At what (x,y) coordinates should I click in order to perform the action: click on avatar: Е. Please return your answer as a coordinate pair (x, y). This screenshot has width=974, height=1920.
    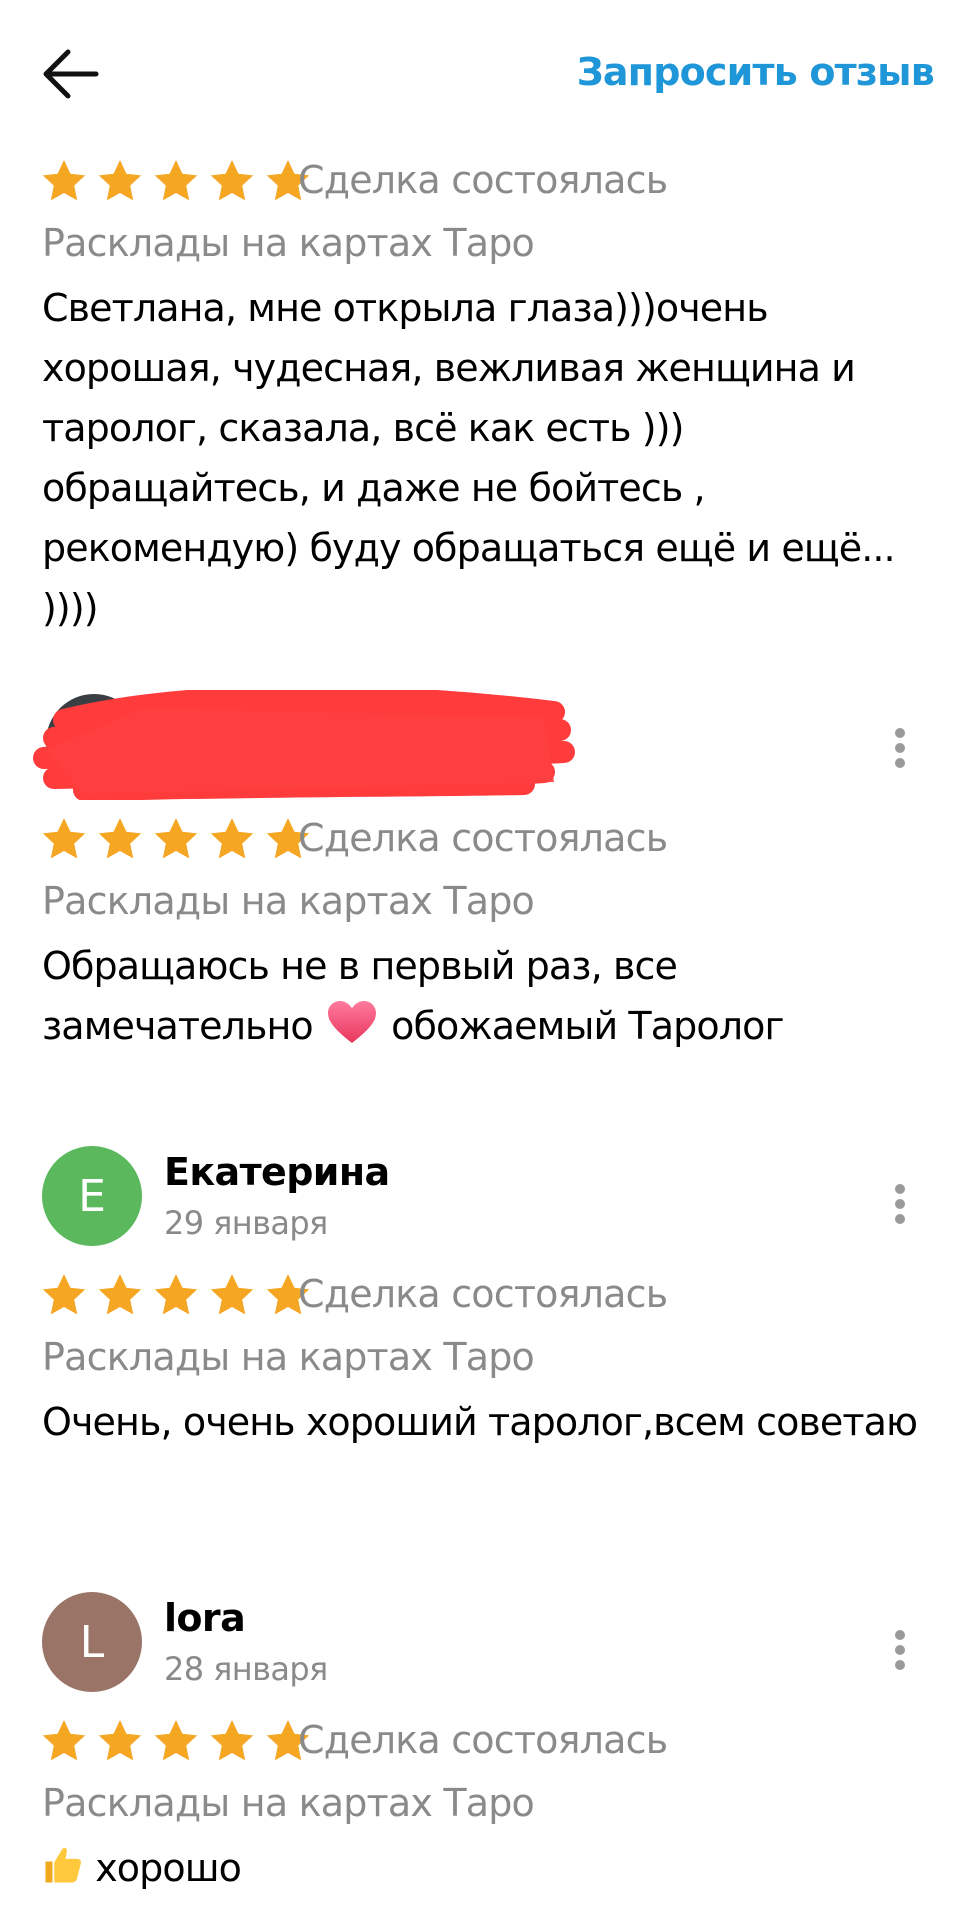
    Looking at the image, I should click on (92, 1196).